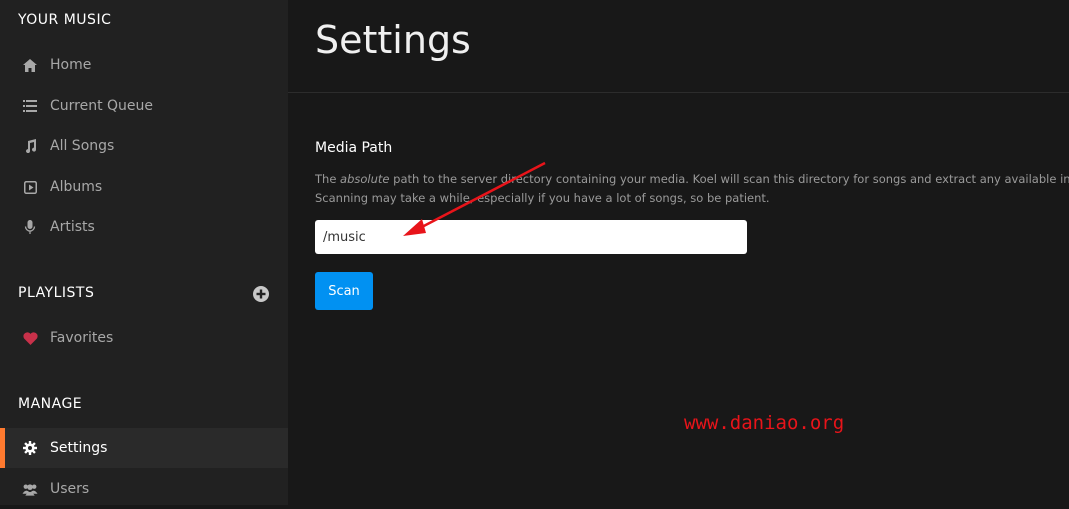  I want to click on microphone-icon, so click(30, 227).